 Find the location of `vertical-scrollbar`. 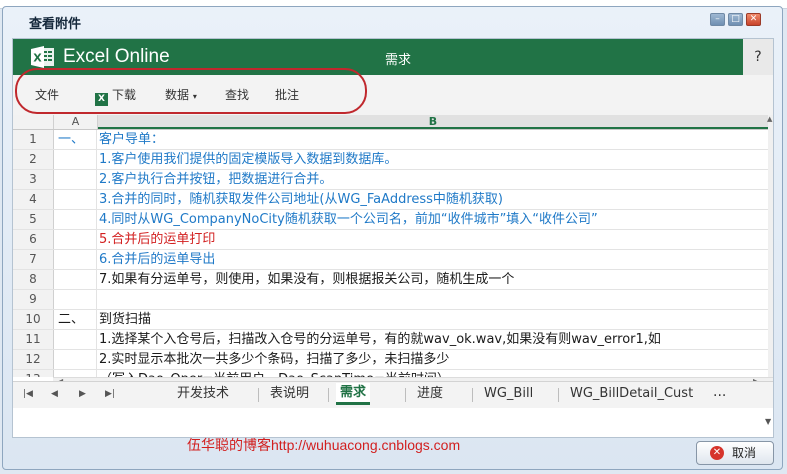

vertical-scrollbar is located at coordinates (770, 246).